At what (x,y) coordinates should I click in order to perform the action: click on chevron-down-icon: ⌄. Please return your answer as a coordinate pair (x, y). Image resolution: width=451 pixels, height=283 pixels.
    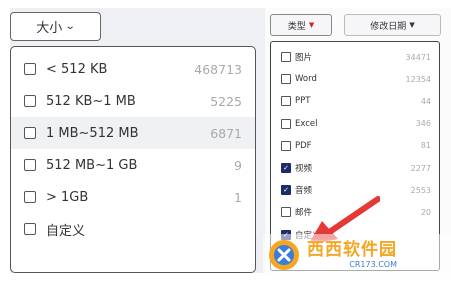
    Looking at the image, I should click on (70, 26).